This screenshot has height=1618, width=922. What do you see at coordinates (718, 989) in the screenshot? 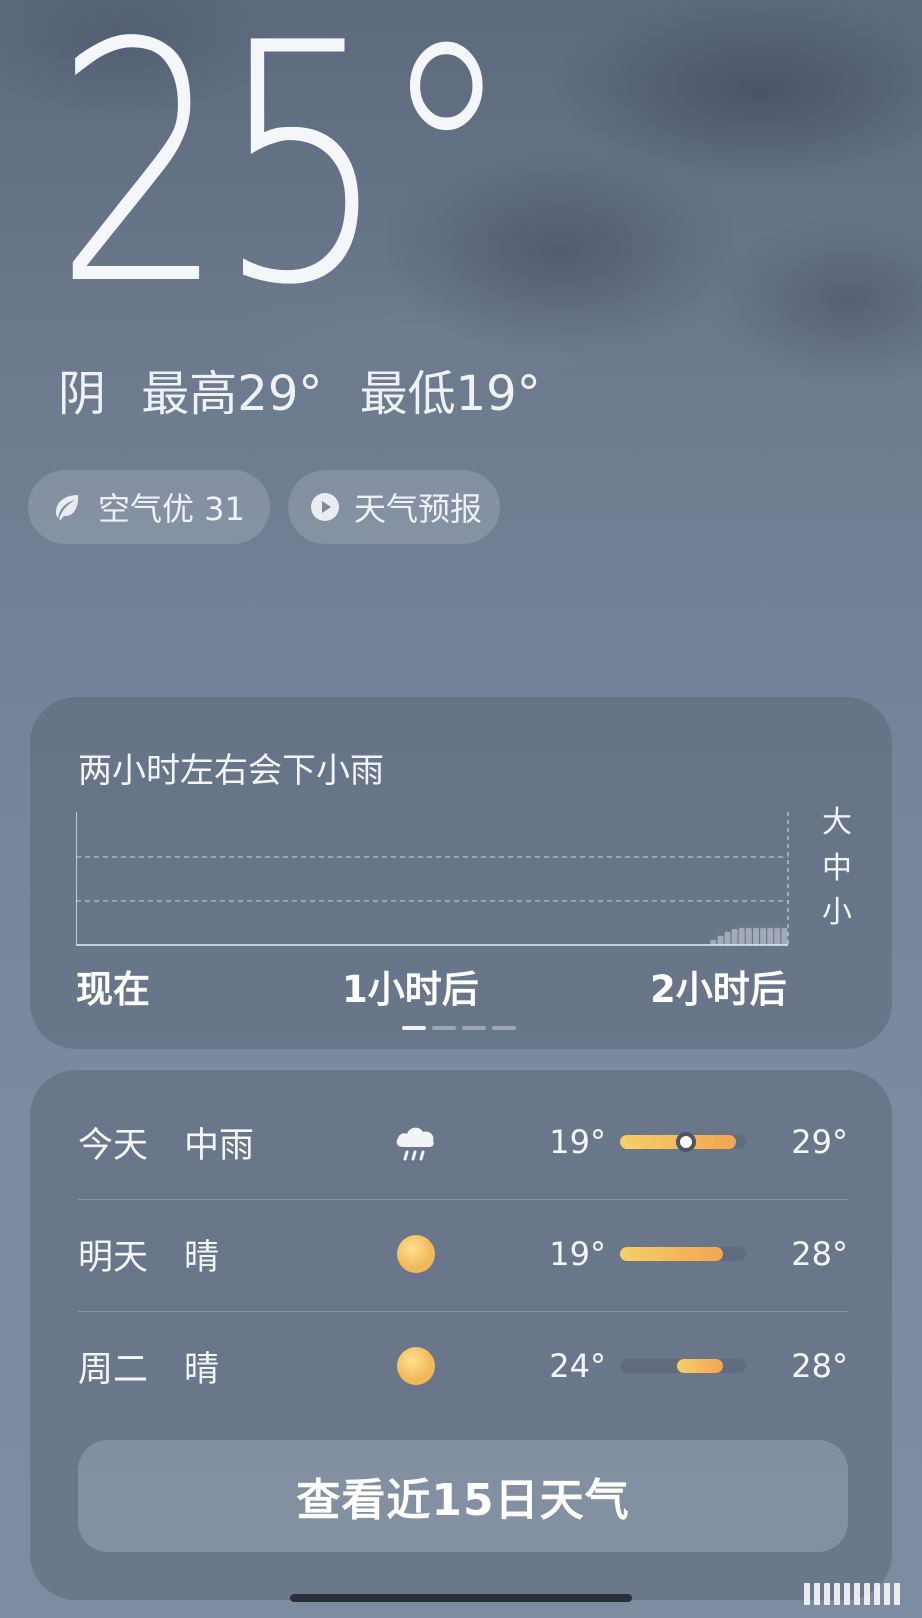
I see `time-label-2h: 2小时后` at bounding box center [718, 989].